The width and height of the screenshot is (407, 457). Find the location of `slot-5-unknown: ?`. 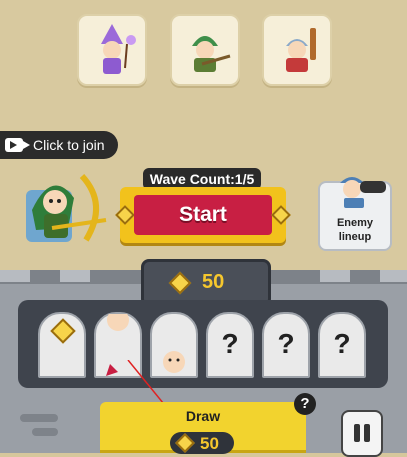

slot-5-unknown: ? is located at coordinates (286, 345).